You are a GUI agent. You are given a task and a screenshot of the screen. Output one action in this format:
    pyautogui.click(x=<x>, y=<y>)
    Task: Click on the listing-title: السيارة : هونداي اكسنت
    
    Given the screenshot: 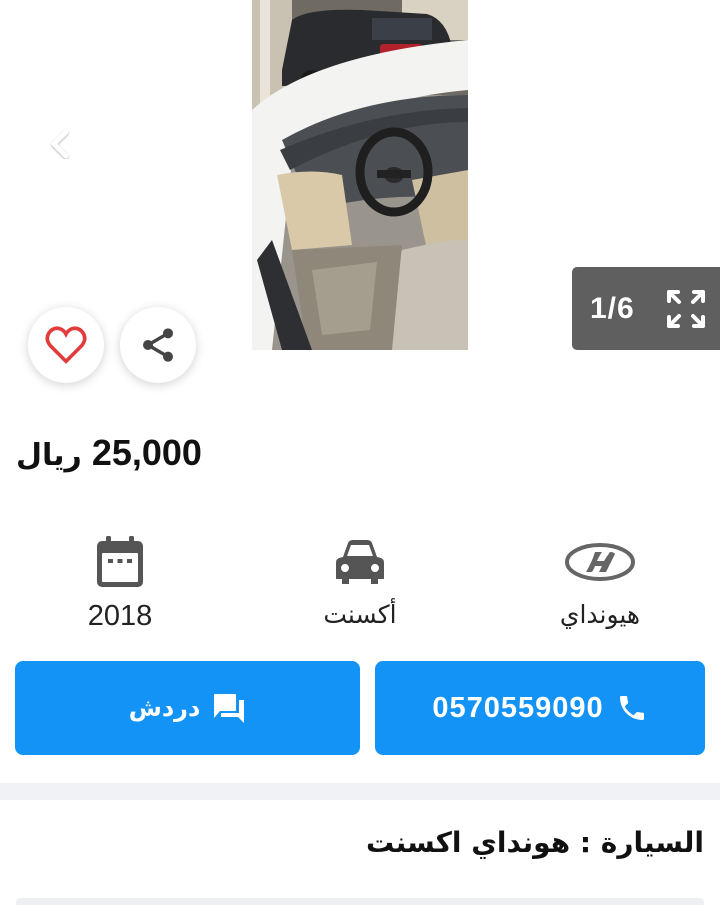 What is the action you would take?
    pyautogui.click(x=535, y=842)
    